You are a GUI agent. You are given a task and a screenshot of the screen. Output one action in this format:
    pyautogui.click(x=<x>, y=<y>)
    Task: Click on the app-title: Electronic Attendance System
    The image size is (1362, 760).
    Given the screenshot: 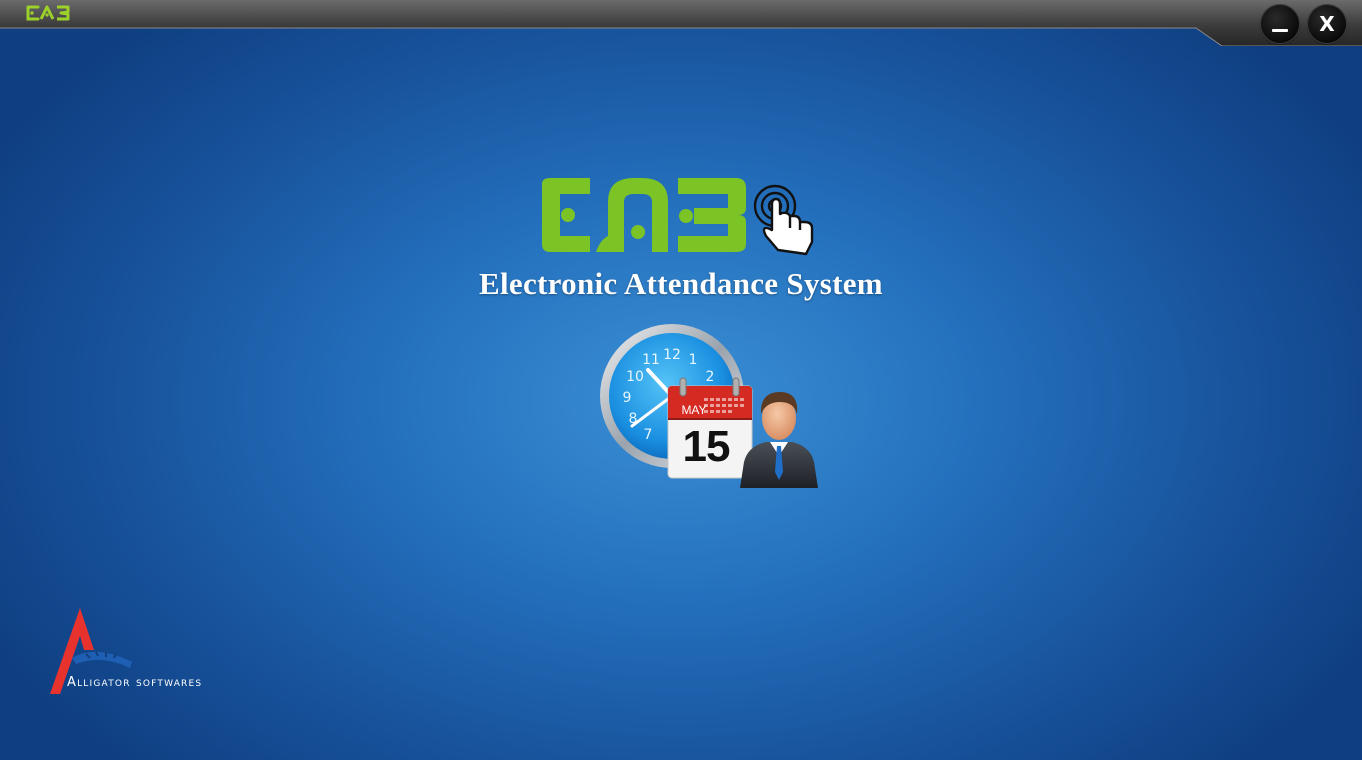 What is the action you would take?
    pyautogui.click(x=681, y=283)
    